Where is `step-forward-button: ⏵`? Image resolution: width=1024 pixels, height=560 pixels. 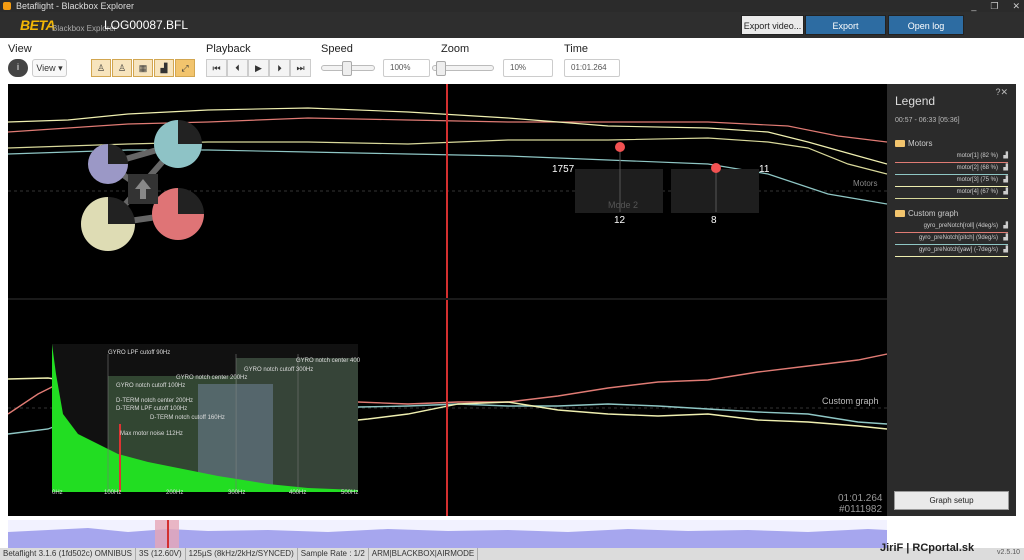 step-forward-button: ⏵ is located at coordinates (279, 68).